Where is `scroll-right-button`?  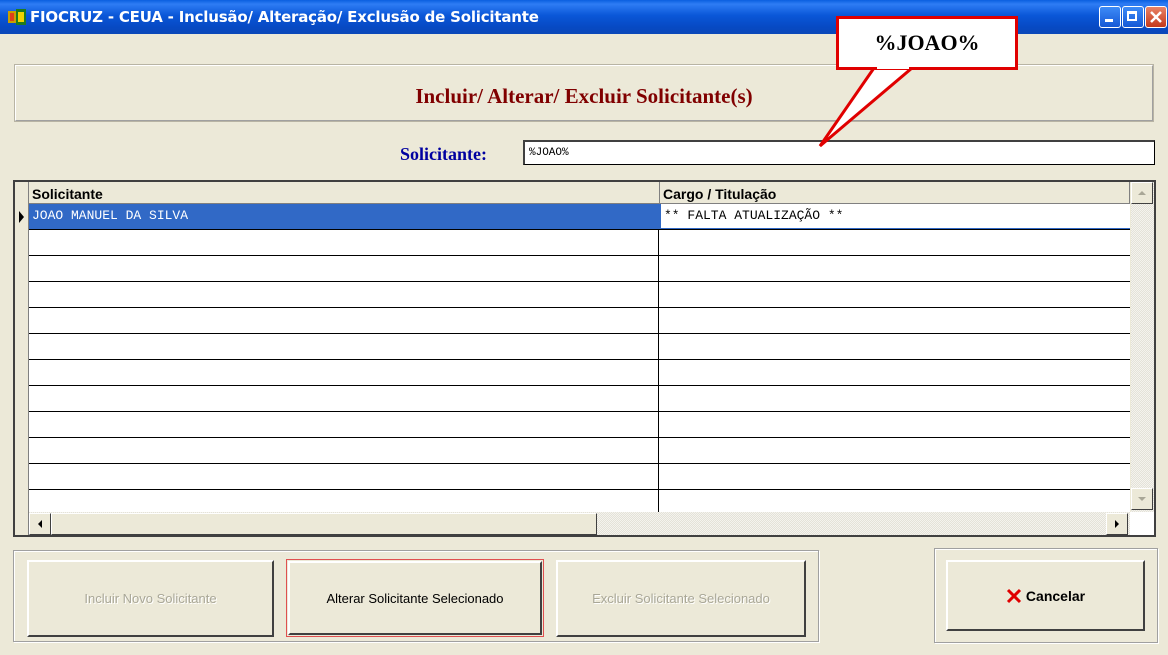
scroll-right-button is located at coordinates (1117, 524).